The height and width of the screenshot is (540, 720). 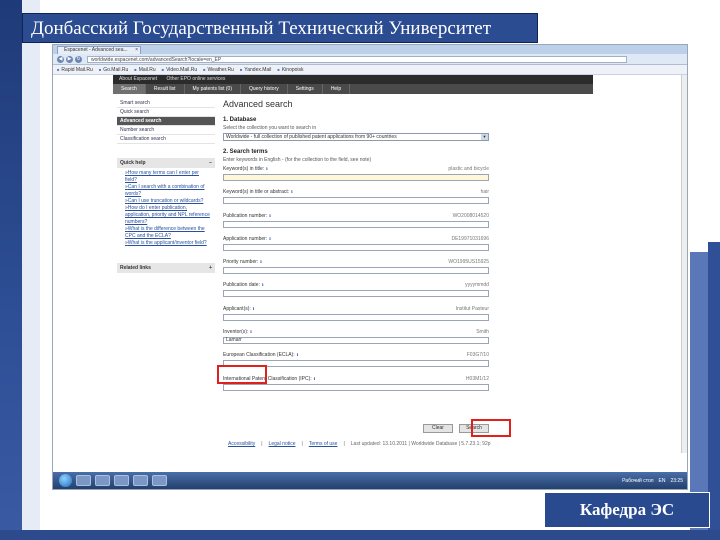 What do you see at coordinates (699, 392) in the screenshot?
I see `slide-right-accent` at bounding box center [699, 392].